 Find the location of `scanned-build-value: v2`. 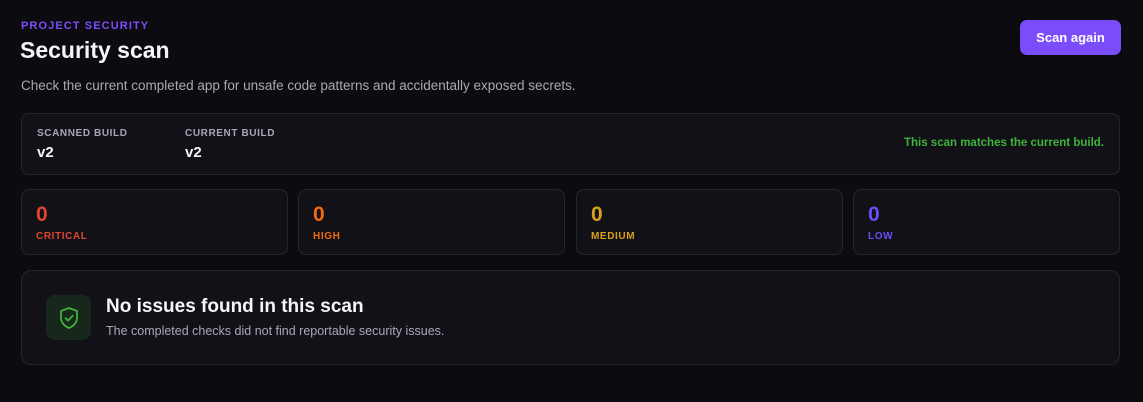

scanned-build-value: v2 is located at coordinates (45, 152).